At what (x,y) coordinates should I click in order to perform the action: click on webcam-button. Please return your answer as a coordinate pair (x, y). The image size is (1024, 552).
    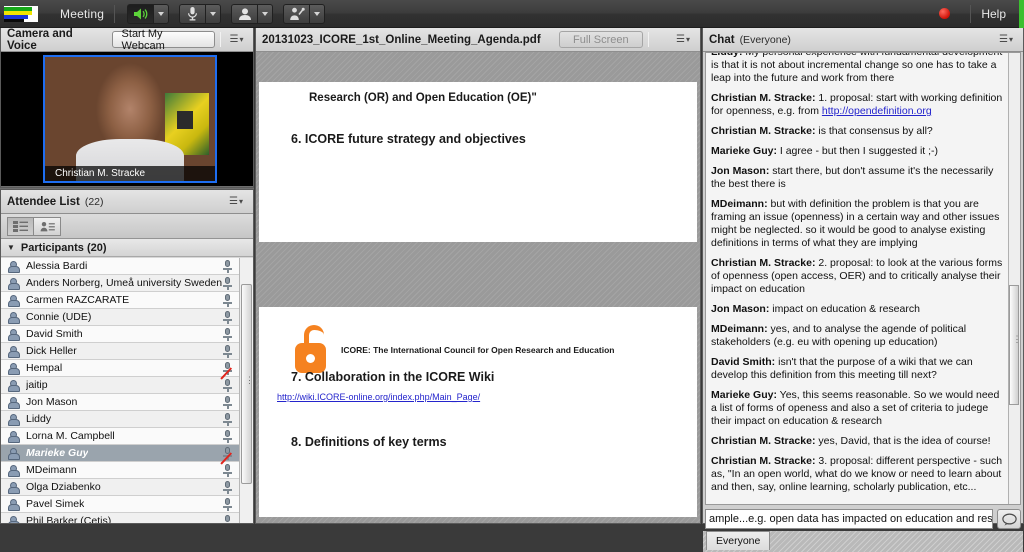
    Looking at the image, I should click on (244, 13).